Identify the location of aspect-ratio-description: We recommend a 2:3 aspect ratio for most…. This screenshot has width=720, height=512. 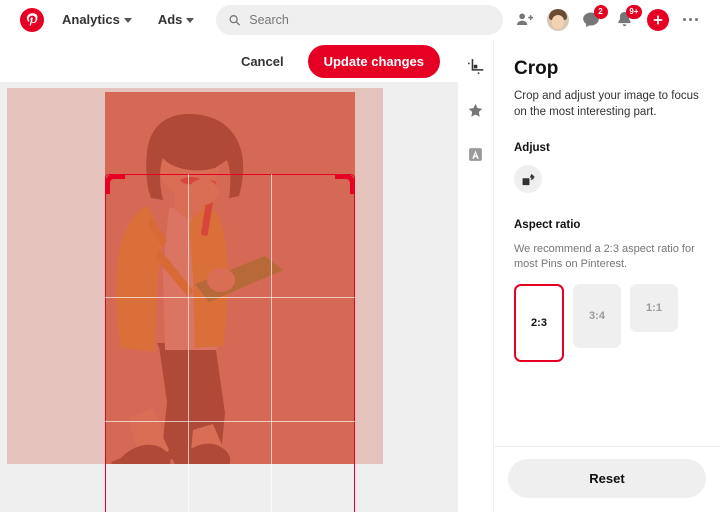
(604, 256).